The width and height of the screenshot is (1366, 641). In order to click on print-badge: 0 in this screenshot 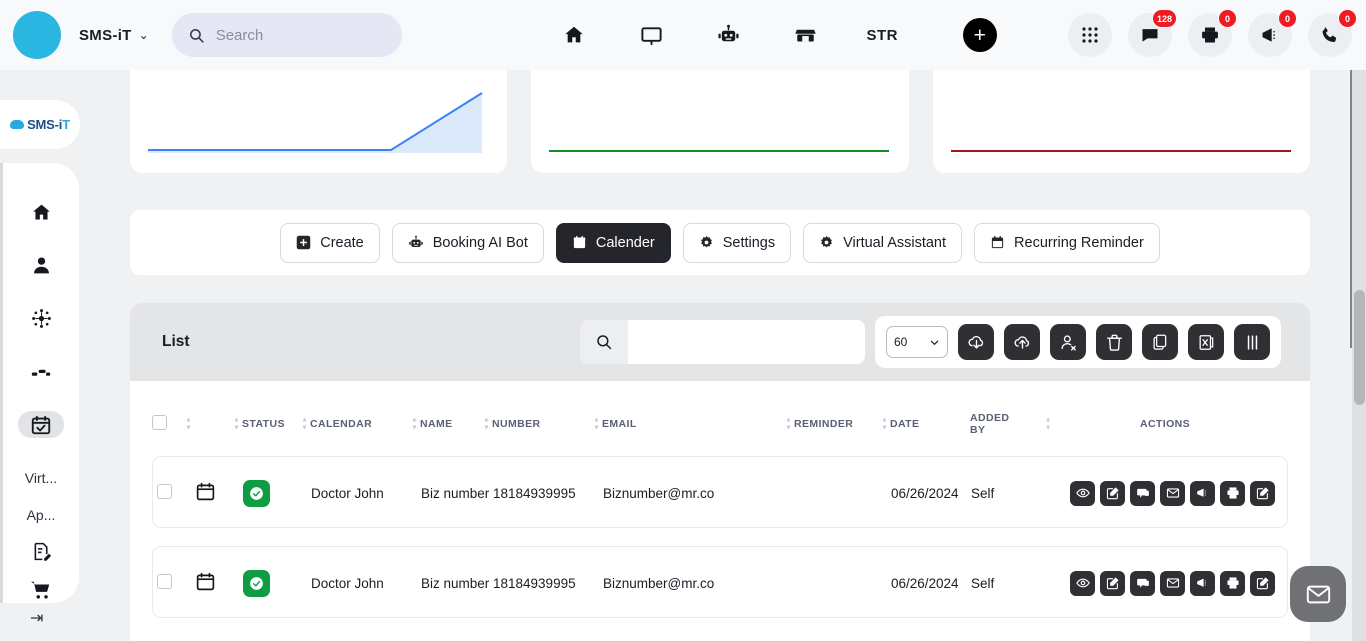, I will do `click(1227, 18)`.